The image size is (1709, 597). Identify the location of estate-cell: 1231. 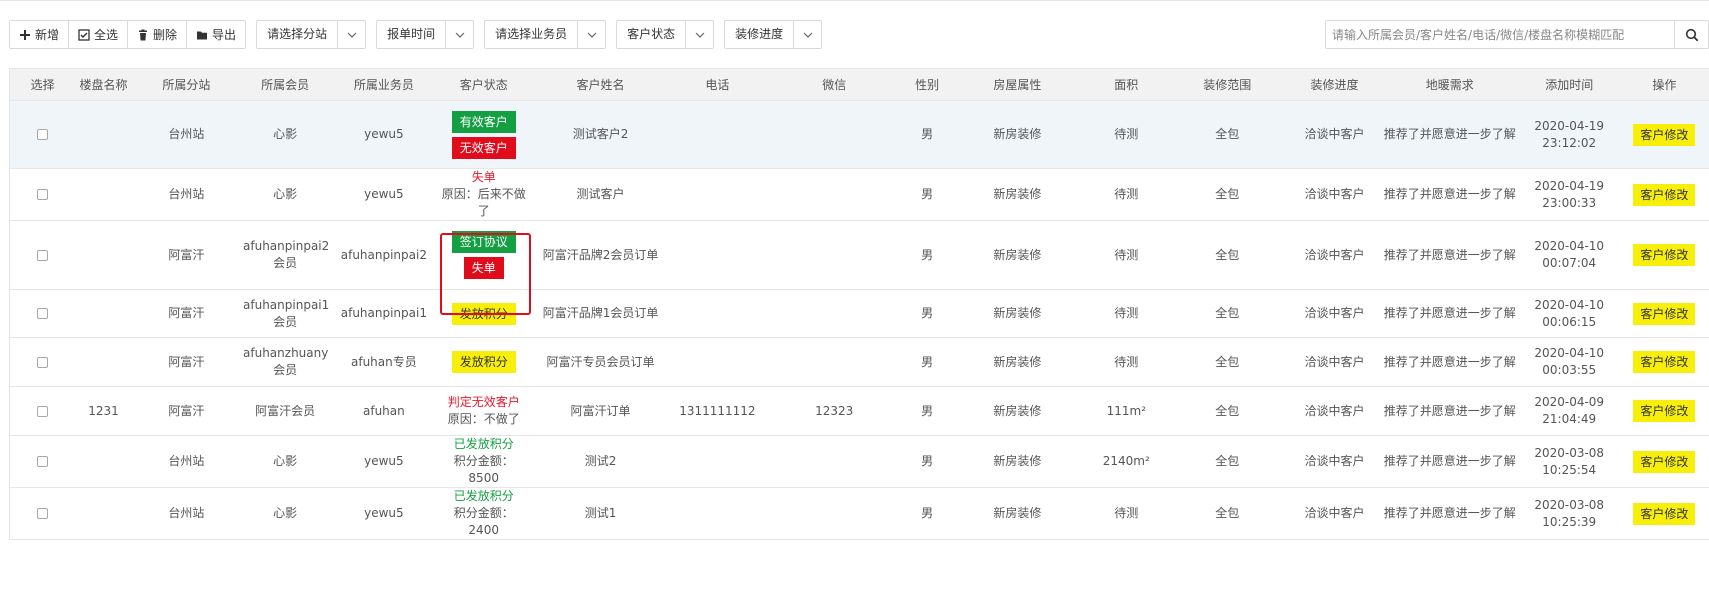
(103, 411).